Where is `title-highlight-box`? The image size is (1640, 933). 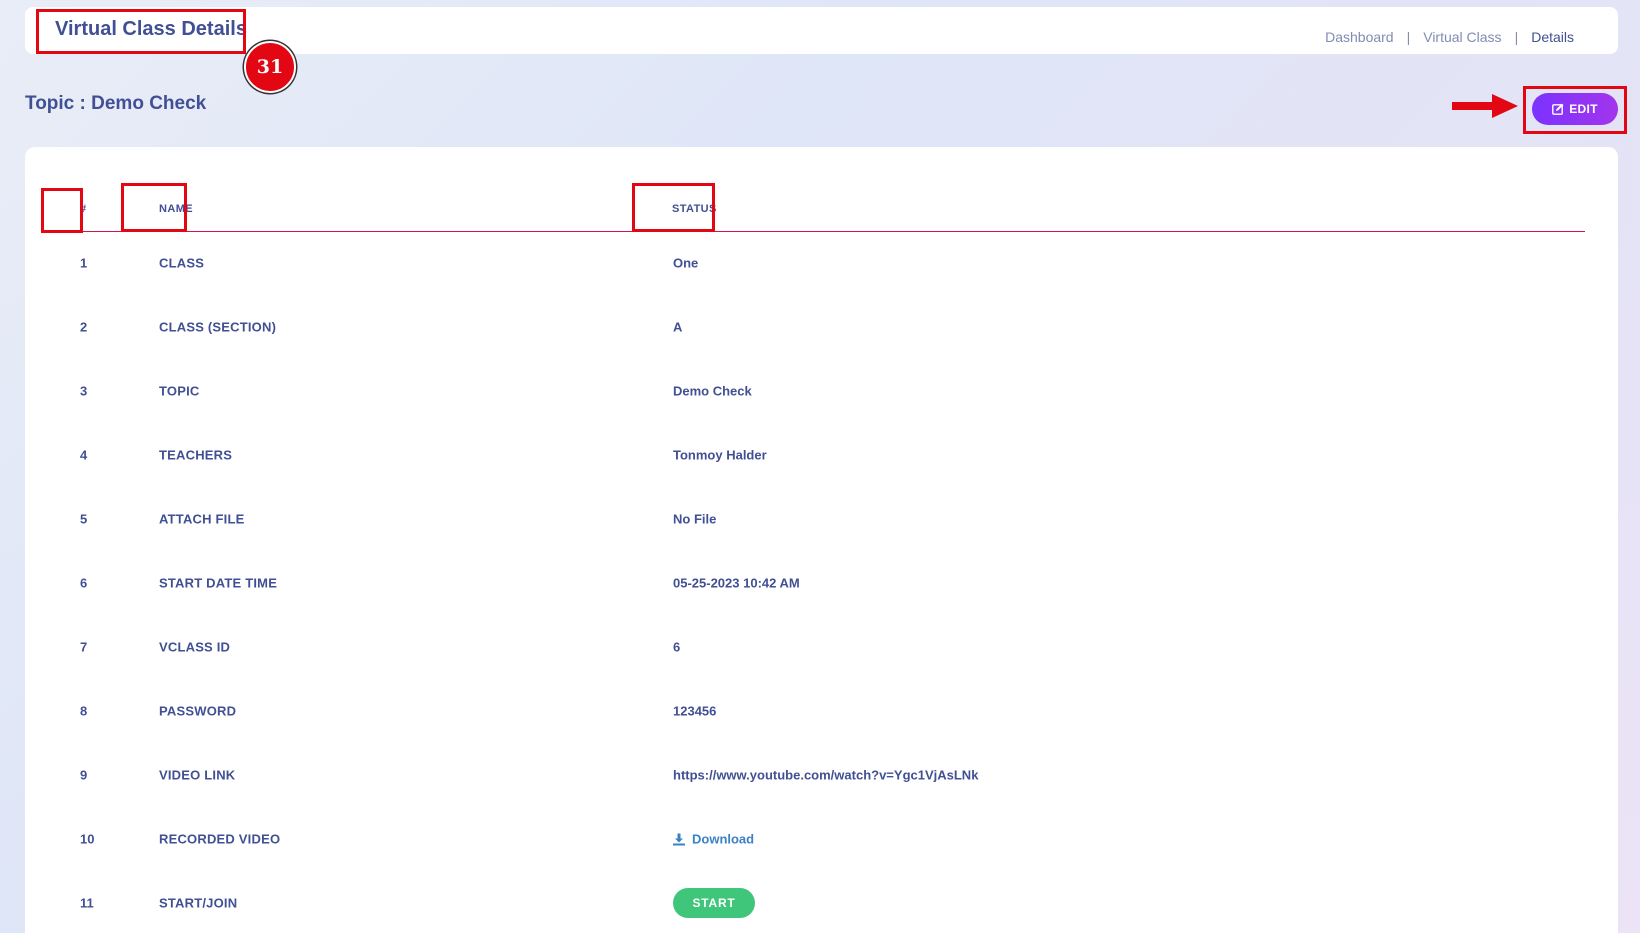
title-highlight-box is located at coordinates (141, 31).